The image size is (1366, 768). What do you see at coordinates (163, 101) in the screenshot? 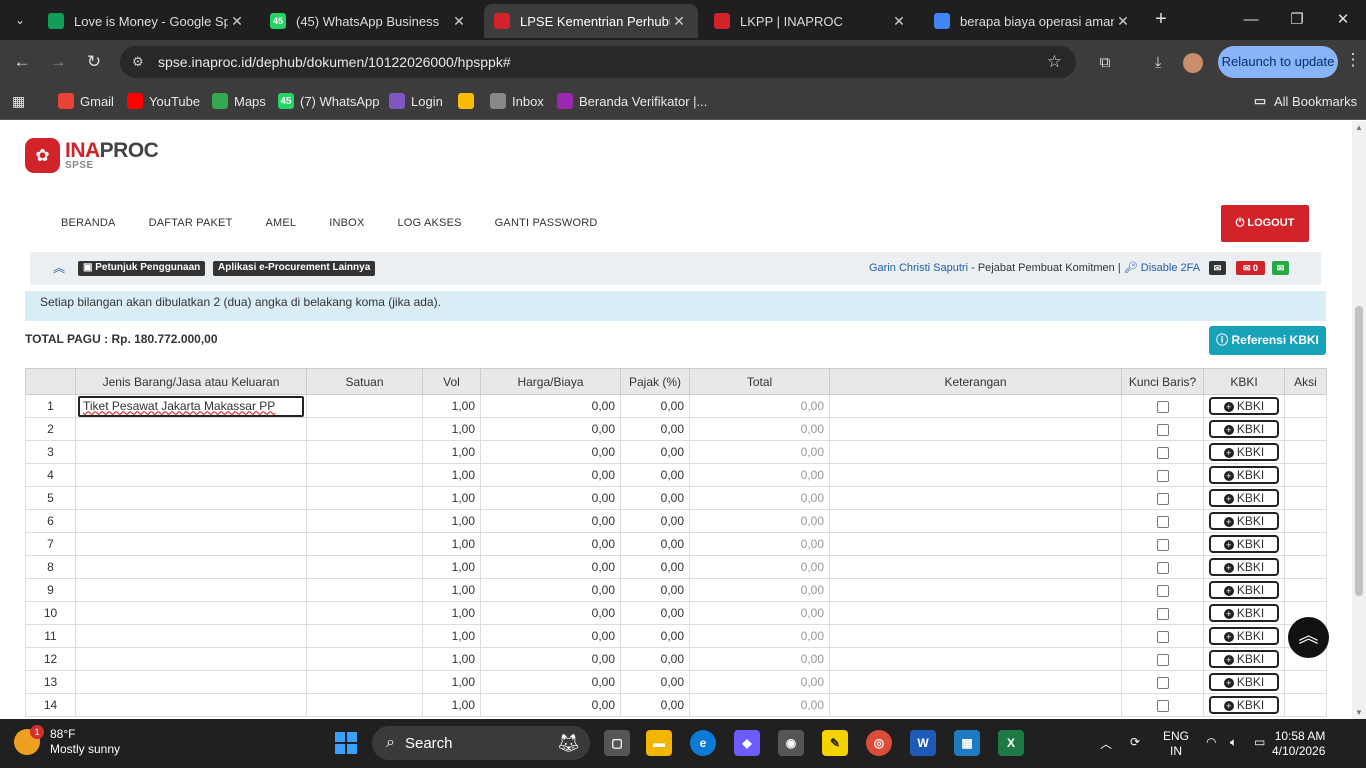
I see `bookmark-2: YouTube` at bounding box center [163, 101].